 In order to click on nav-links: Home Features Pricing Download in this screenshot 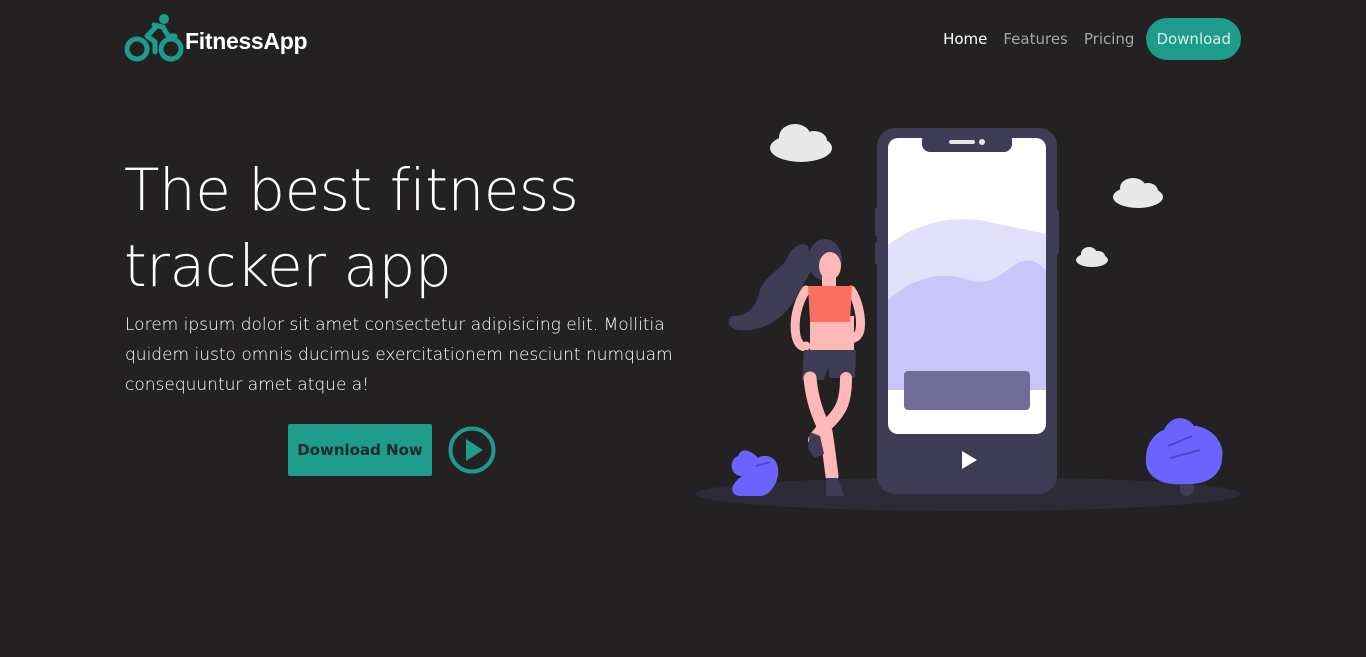, I will do `click(1092, 39)`.